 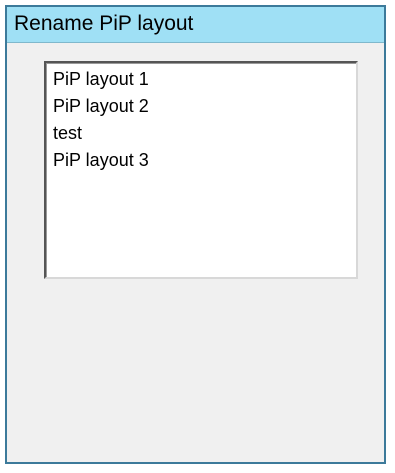 What do you see at coordinates (195, 25) in the screenshot?
I see `title-bar: Rename PiP layout` at bounding box center [195, 25].